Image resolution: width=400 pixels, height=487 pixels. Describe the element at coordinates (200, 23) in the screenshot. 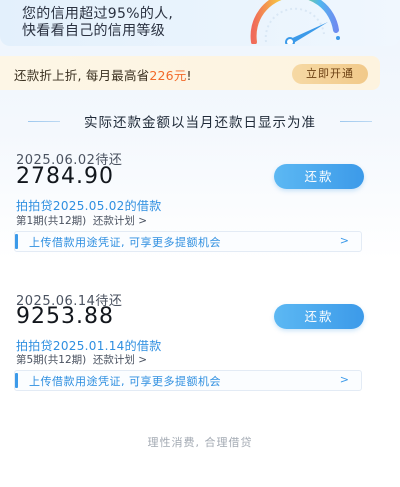

I see `credit-score-banner: 您的信用超过95%的人, 快看看自己的信用等级` at that location.